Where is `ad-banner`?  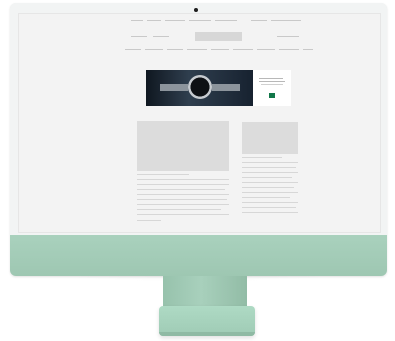
ad-banner is located at coordinates (218, 88).